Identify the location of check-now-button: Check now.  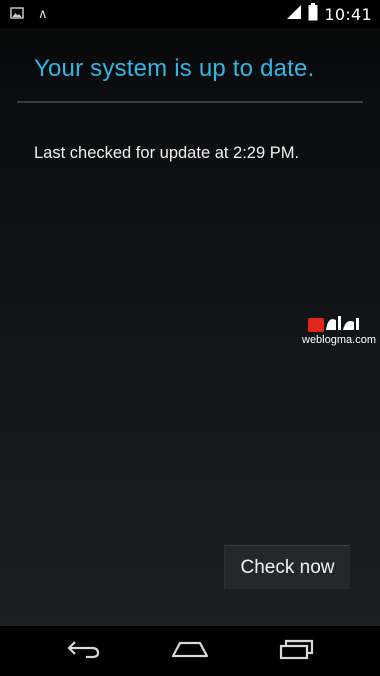
(287, 567).